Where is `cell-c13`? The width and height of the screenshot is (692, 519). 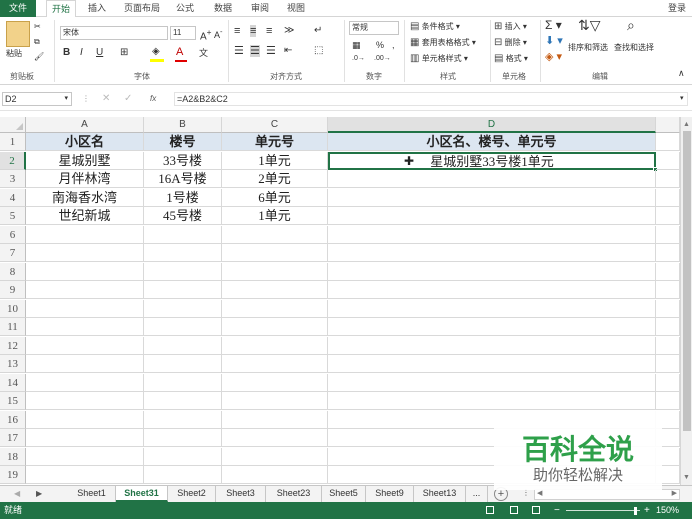 cell-c13 is located at coordinates (275, 364).